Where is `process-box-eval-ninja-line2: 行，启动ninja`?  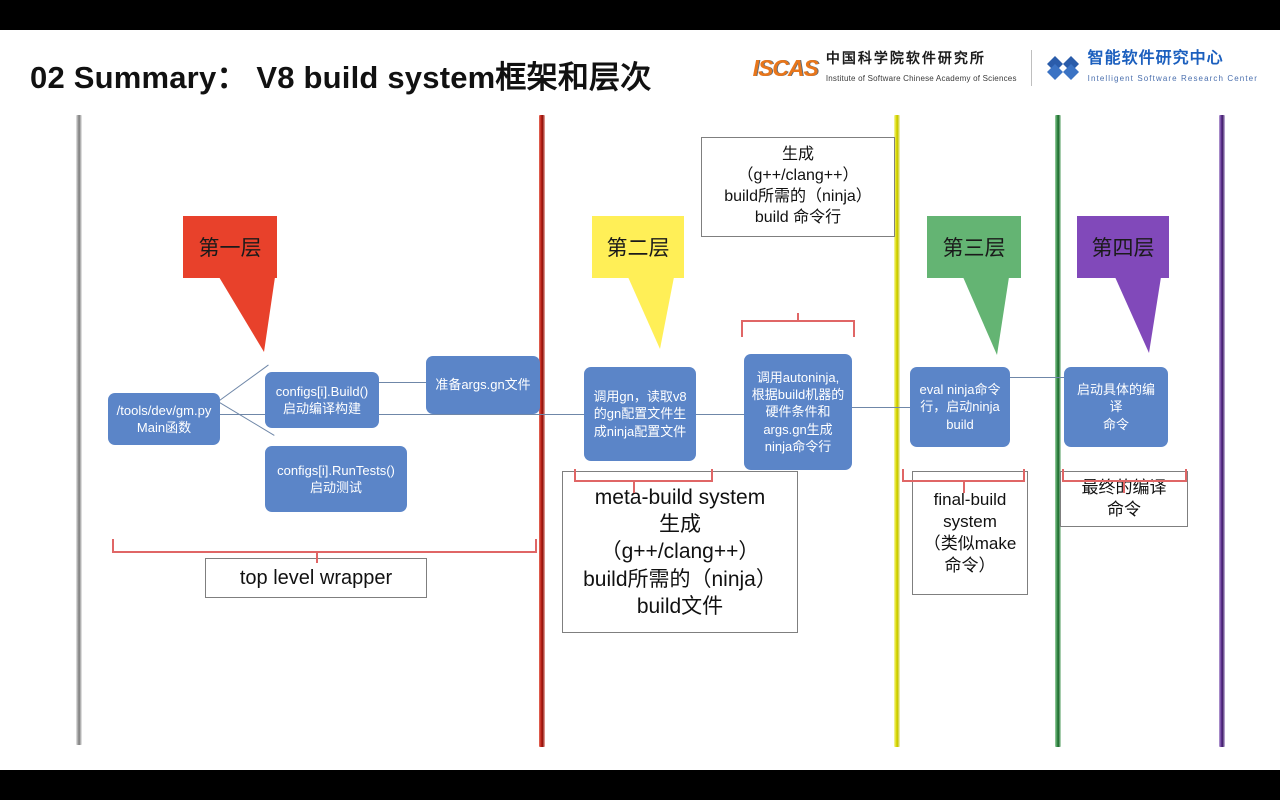 process-box-eval-ninja-line2: 行，启动ninja is located at coordinates (960, 407).